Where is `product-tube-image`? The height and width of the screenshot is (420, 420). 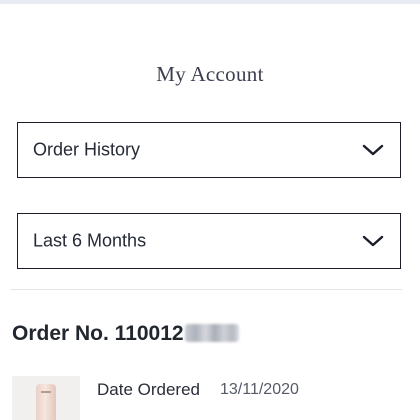
product-tube-image is located at coordinates (46, 402).